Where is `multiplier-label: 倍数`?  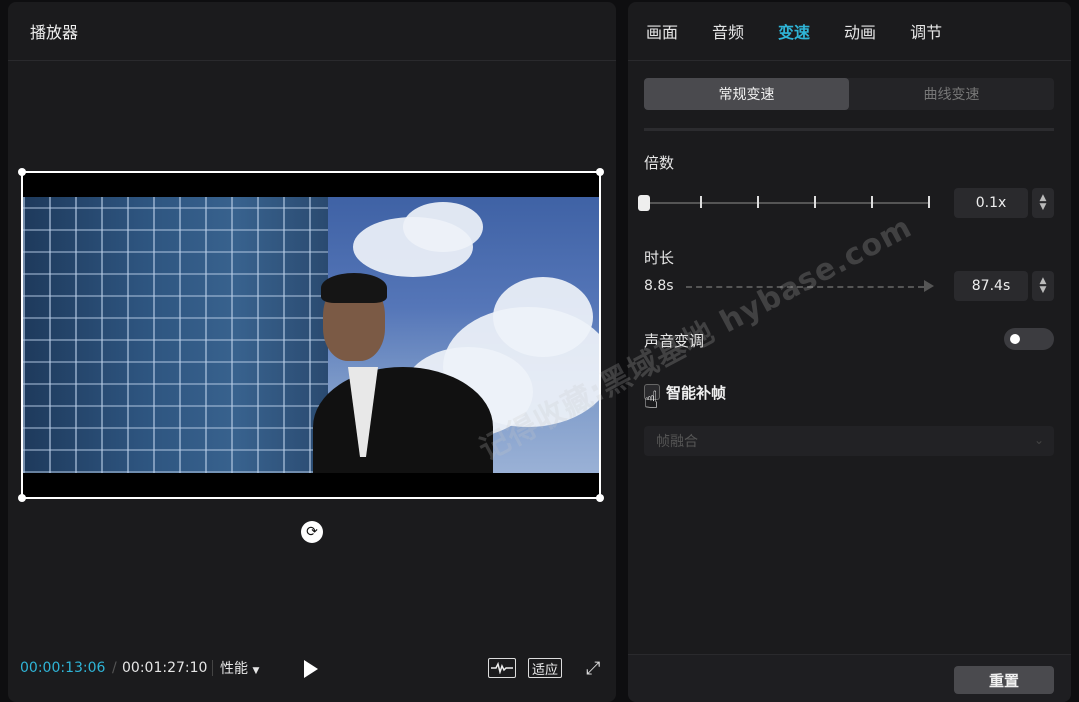 multiplier-label: 倍数 is located at coordinates (659, 163).